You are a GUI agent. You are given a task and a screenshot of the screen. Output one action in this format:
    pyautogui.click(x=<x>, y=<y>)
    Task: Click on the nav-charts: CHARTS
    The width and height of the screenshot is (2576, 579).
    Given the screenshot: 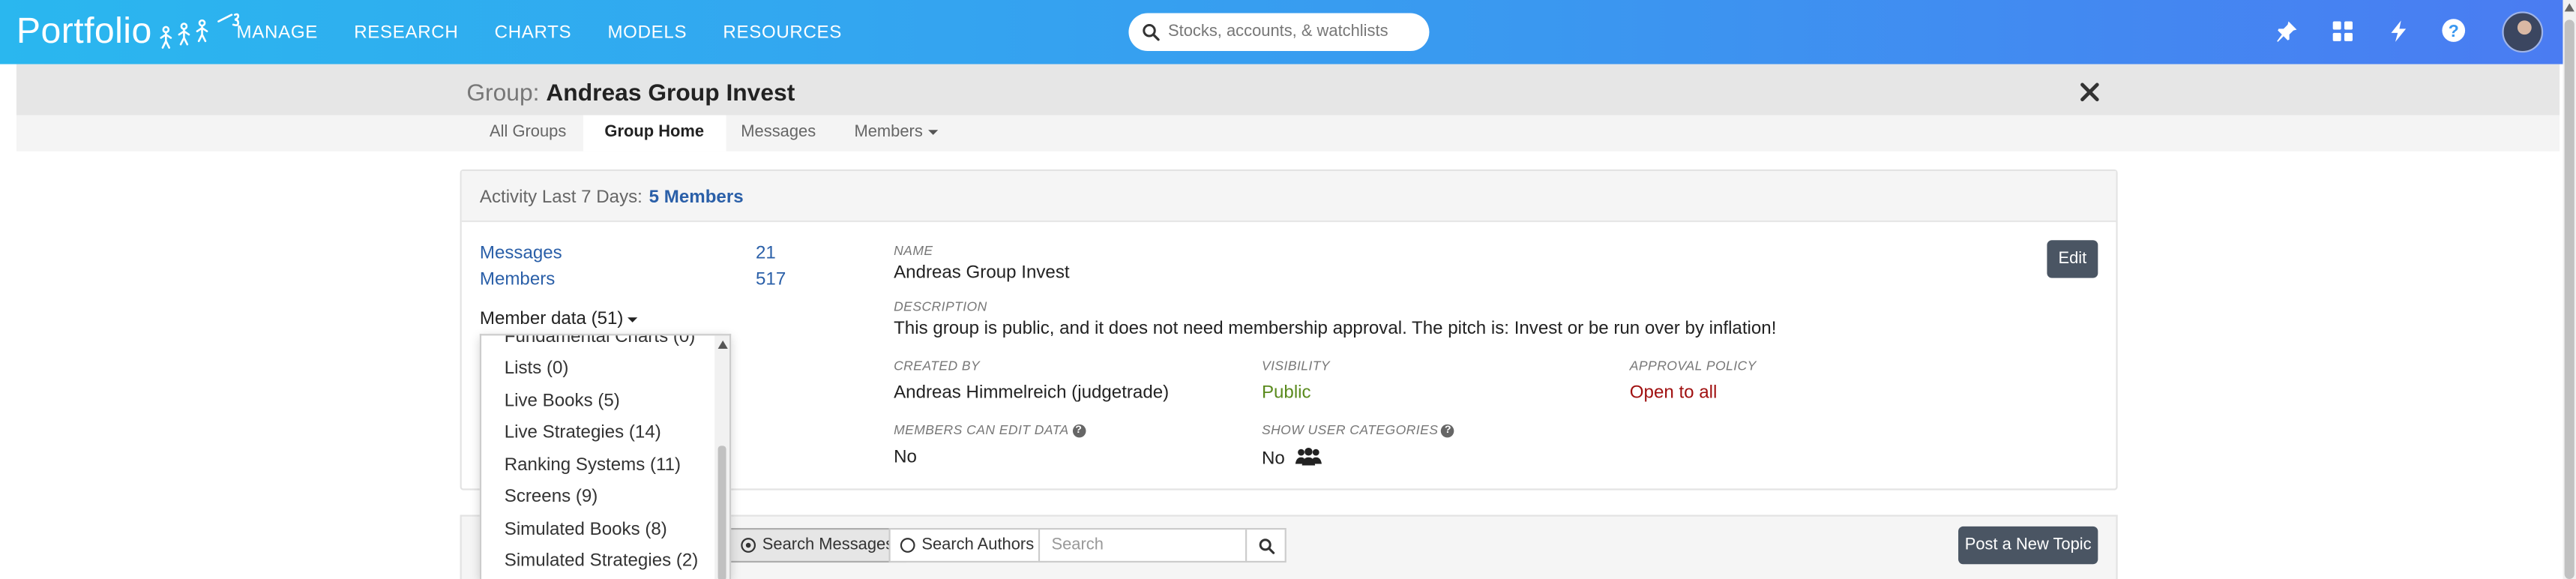 What is the action you would take?
    pyautogui.click(x=533, y=32)
    